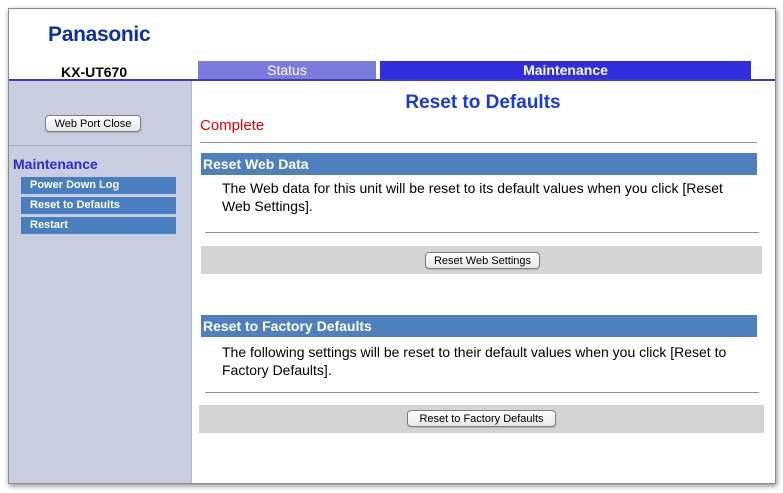 This screenshot has height=493, width=783. I want to click on tab-maintenance: Maintenance, so click(565, 70).